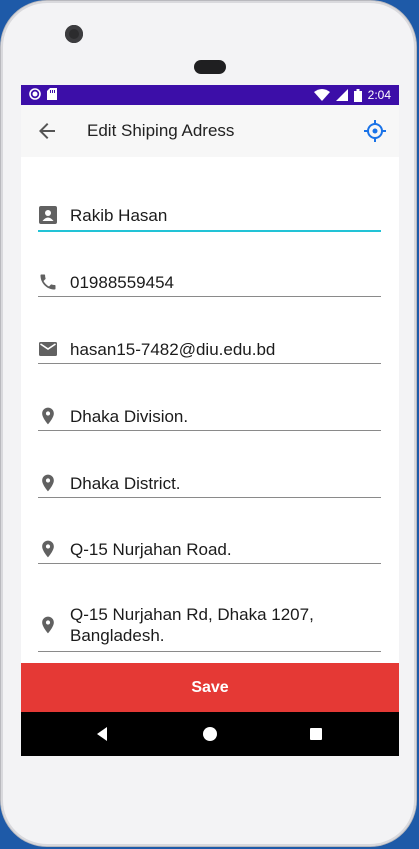 The height and width of the screenshot is (849, 419). I want to click on sd-card-icon, so click(52, 94).